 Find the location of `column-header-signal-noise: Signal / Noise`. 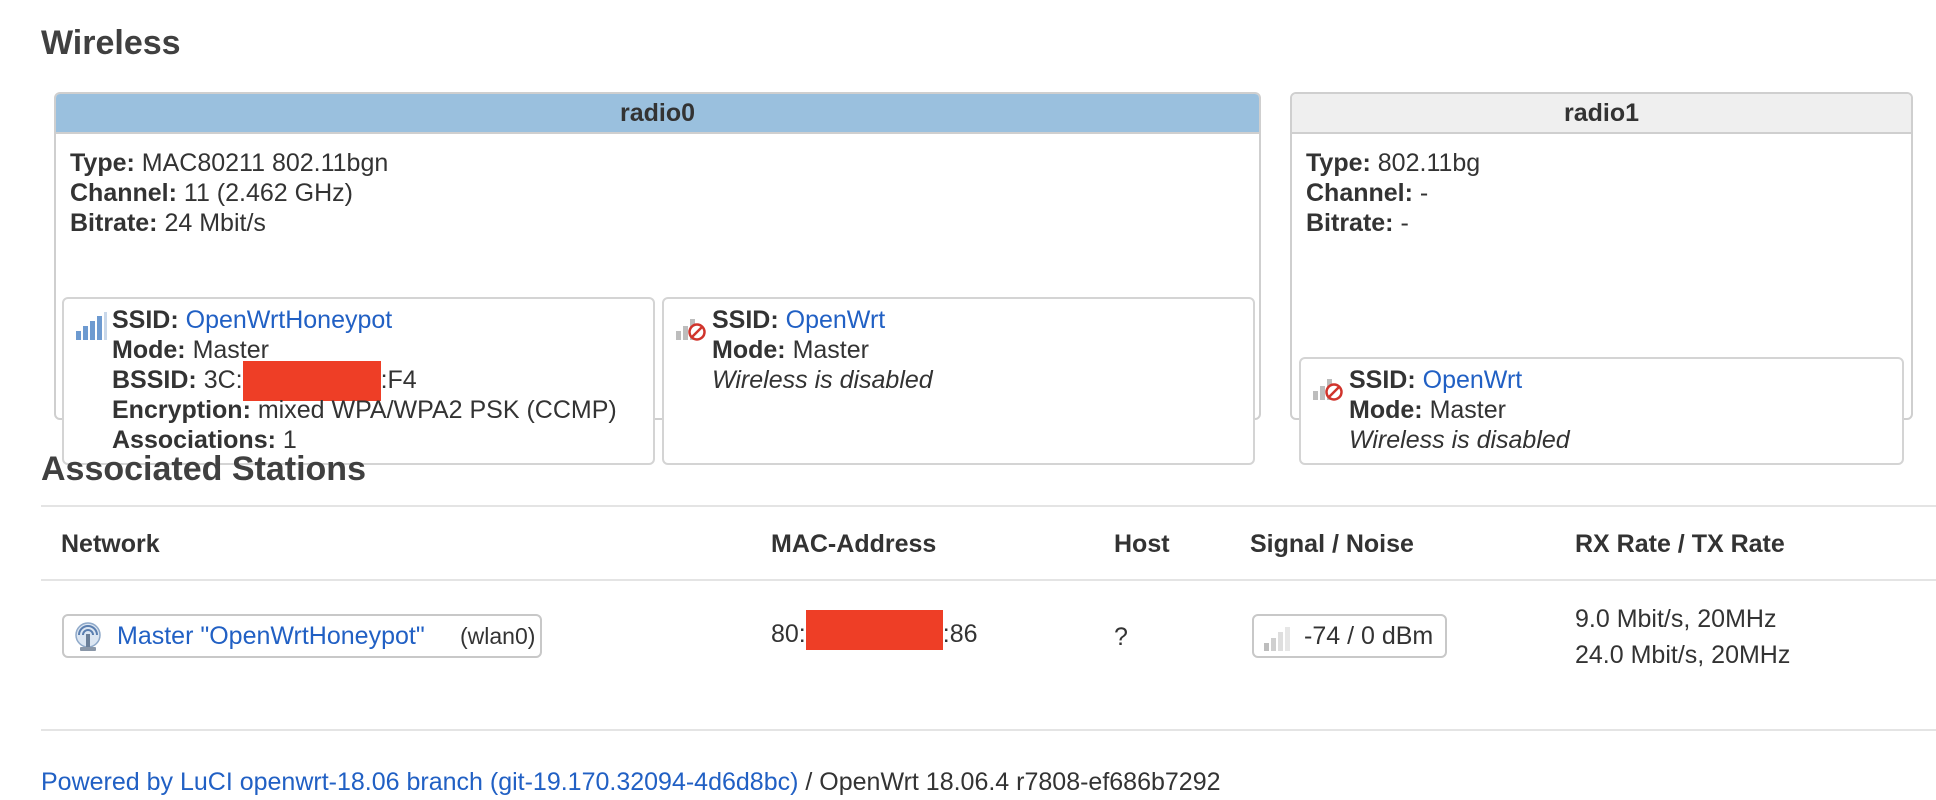

column-header-signal-noise: Signal / Noise is located at coordinates (1332, 544).